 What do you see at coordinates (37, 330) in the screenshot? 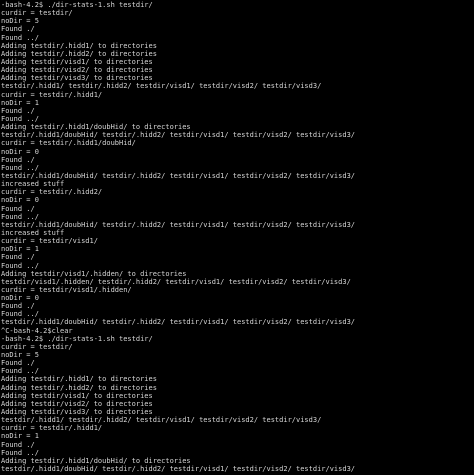
I see `terminal-line: ^C-bash-4.2$clear` at bounding box center [37, 330].